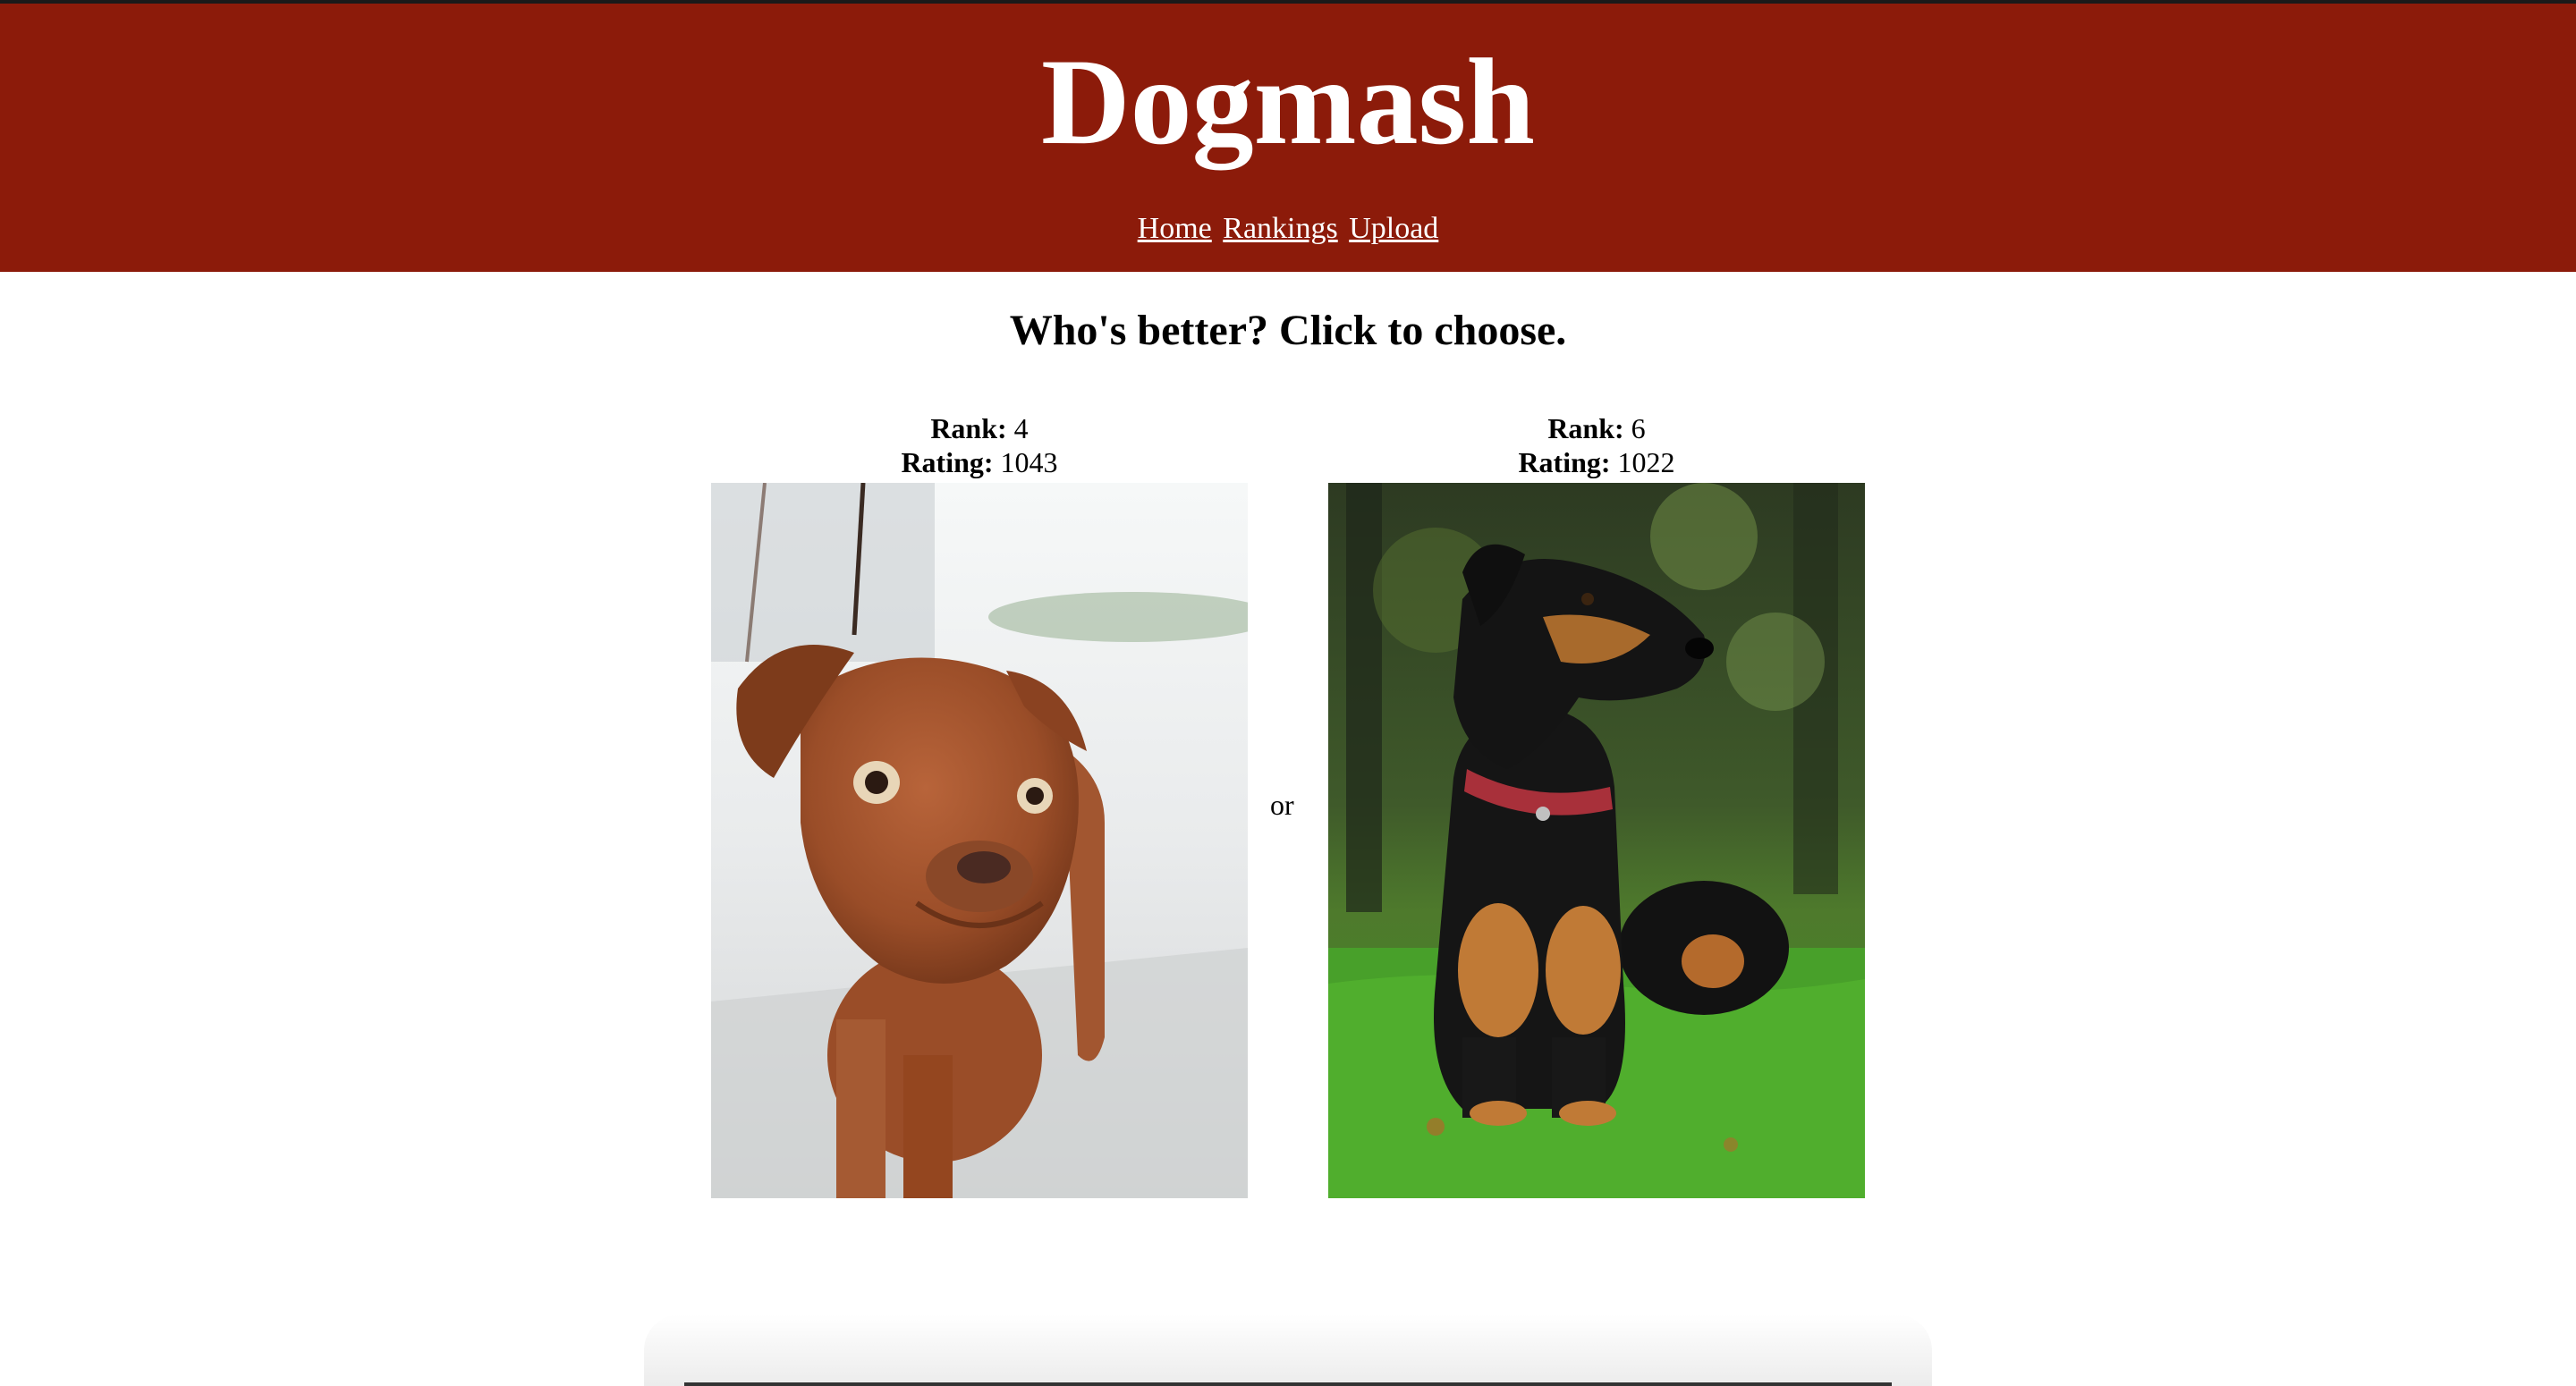  What do you see at coordinates (1288, 330) in the screenshot?
I see `page-prompt: Who's better? Click to choose.` at bounding box center [1288, 330].